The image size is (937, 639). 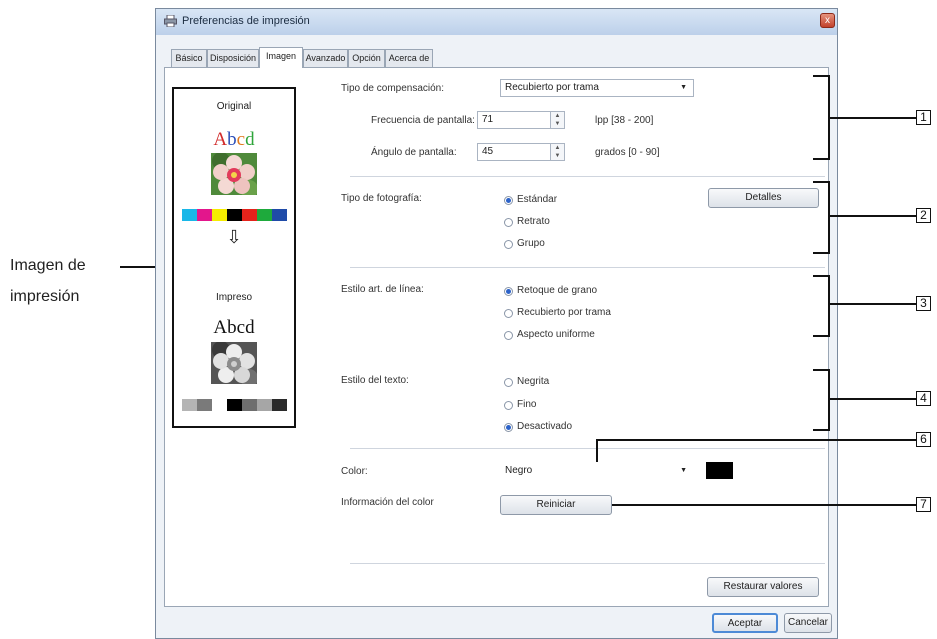 I want to click on line-art-option-recubierto: Recubierto por trama, so click(x=564, y=312).